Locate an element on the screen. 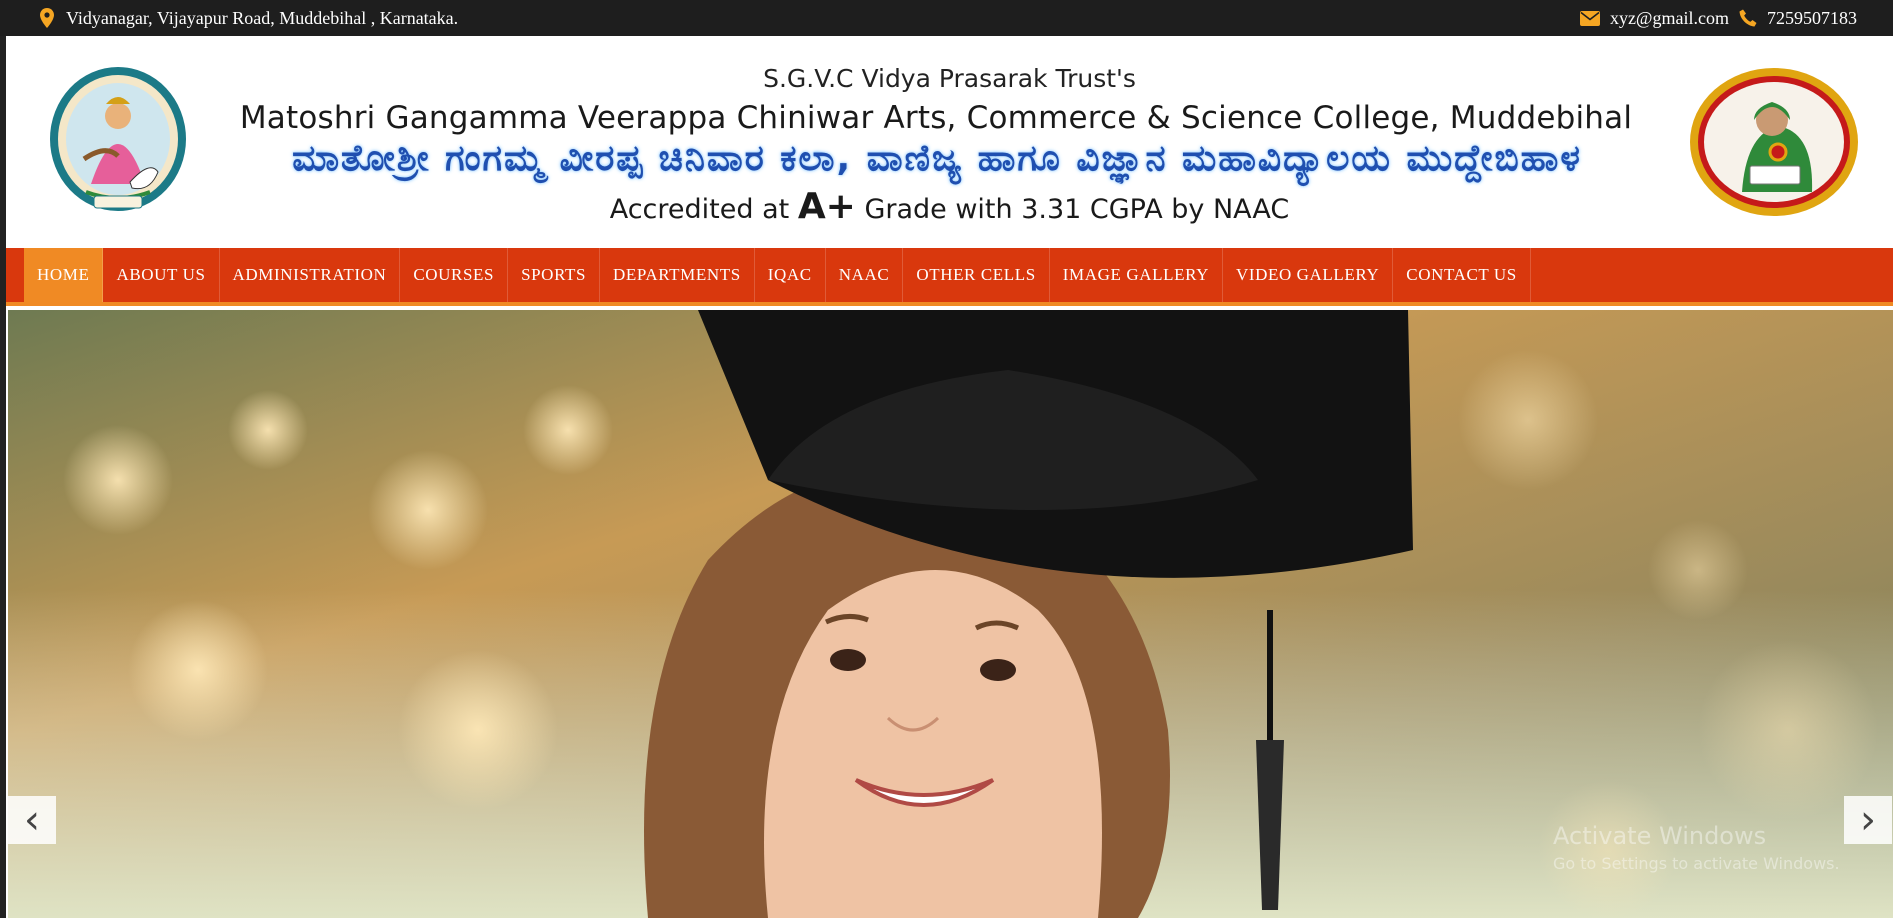  accreditation-grade: A+ is located at coordinates (826, 206).